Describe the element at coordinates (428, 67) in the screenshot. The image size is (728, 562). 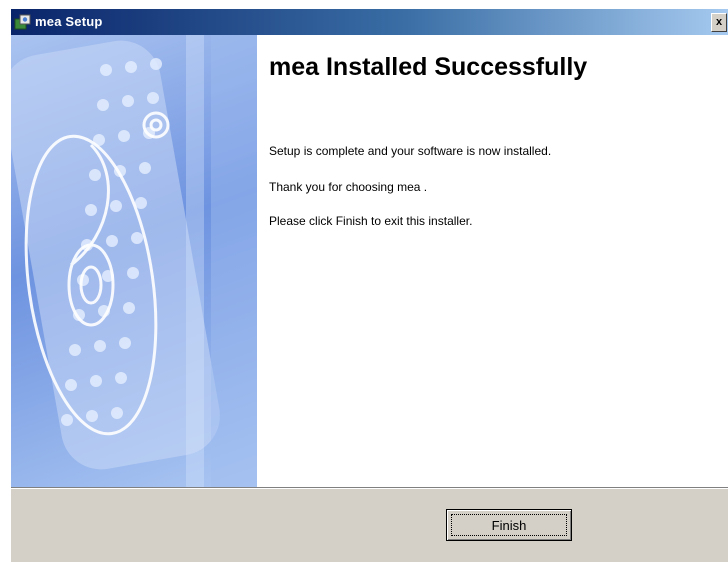
I see `page-title: mea Installed Successfully` at that location.